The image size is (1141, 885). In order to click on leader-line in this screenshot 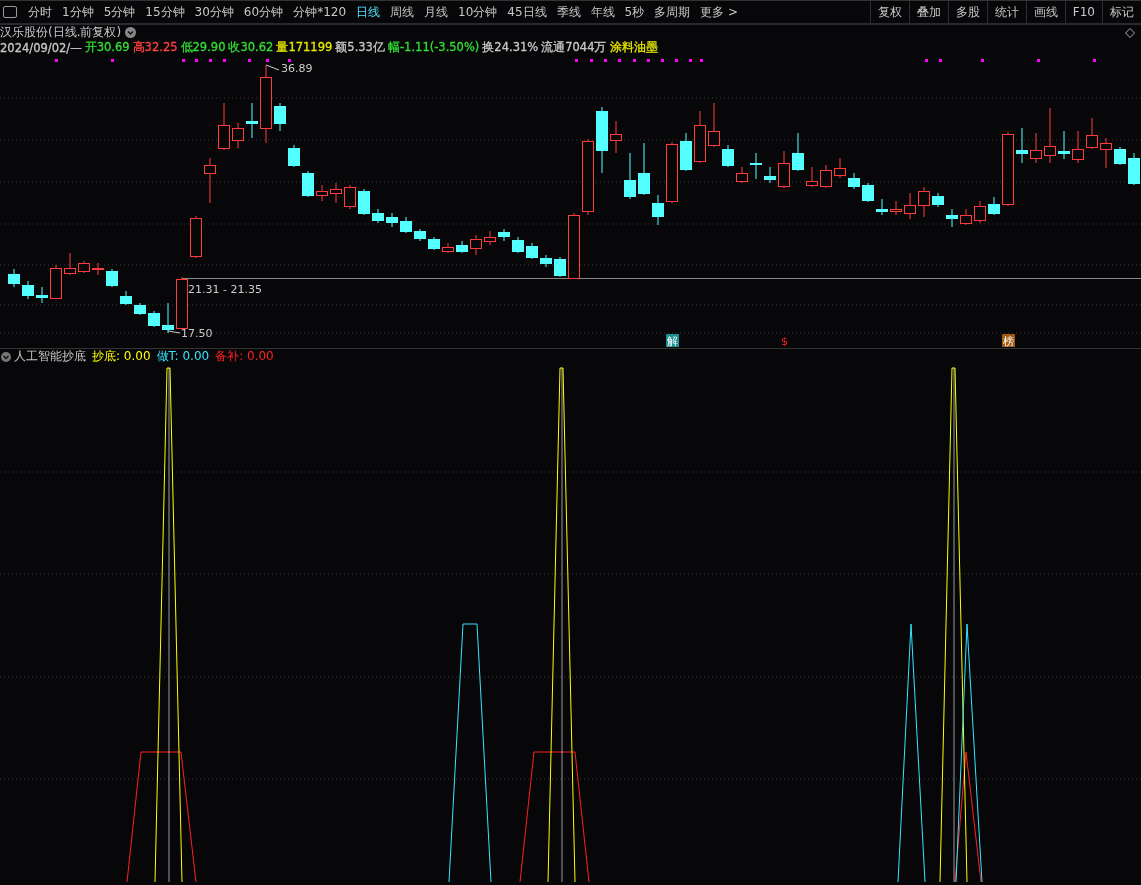, I will do `click(174, 332)`.